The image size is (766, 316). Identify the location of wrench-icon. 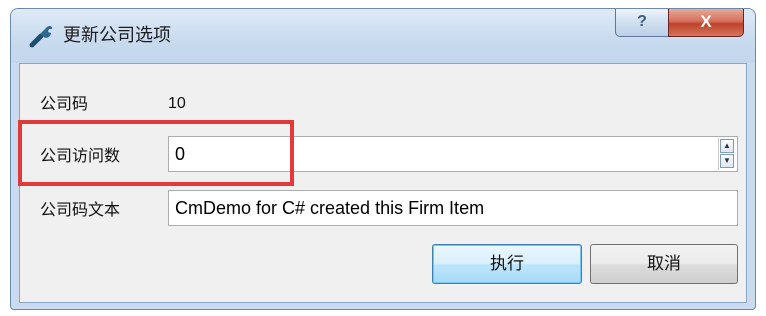
(42, 36).